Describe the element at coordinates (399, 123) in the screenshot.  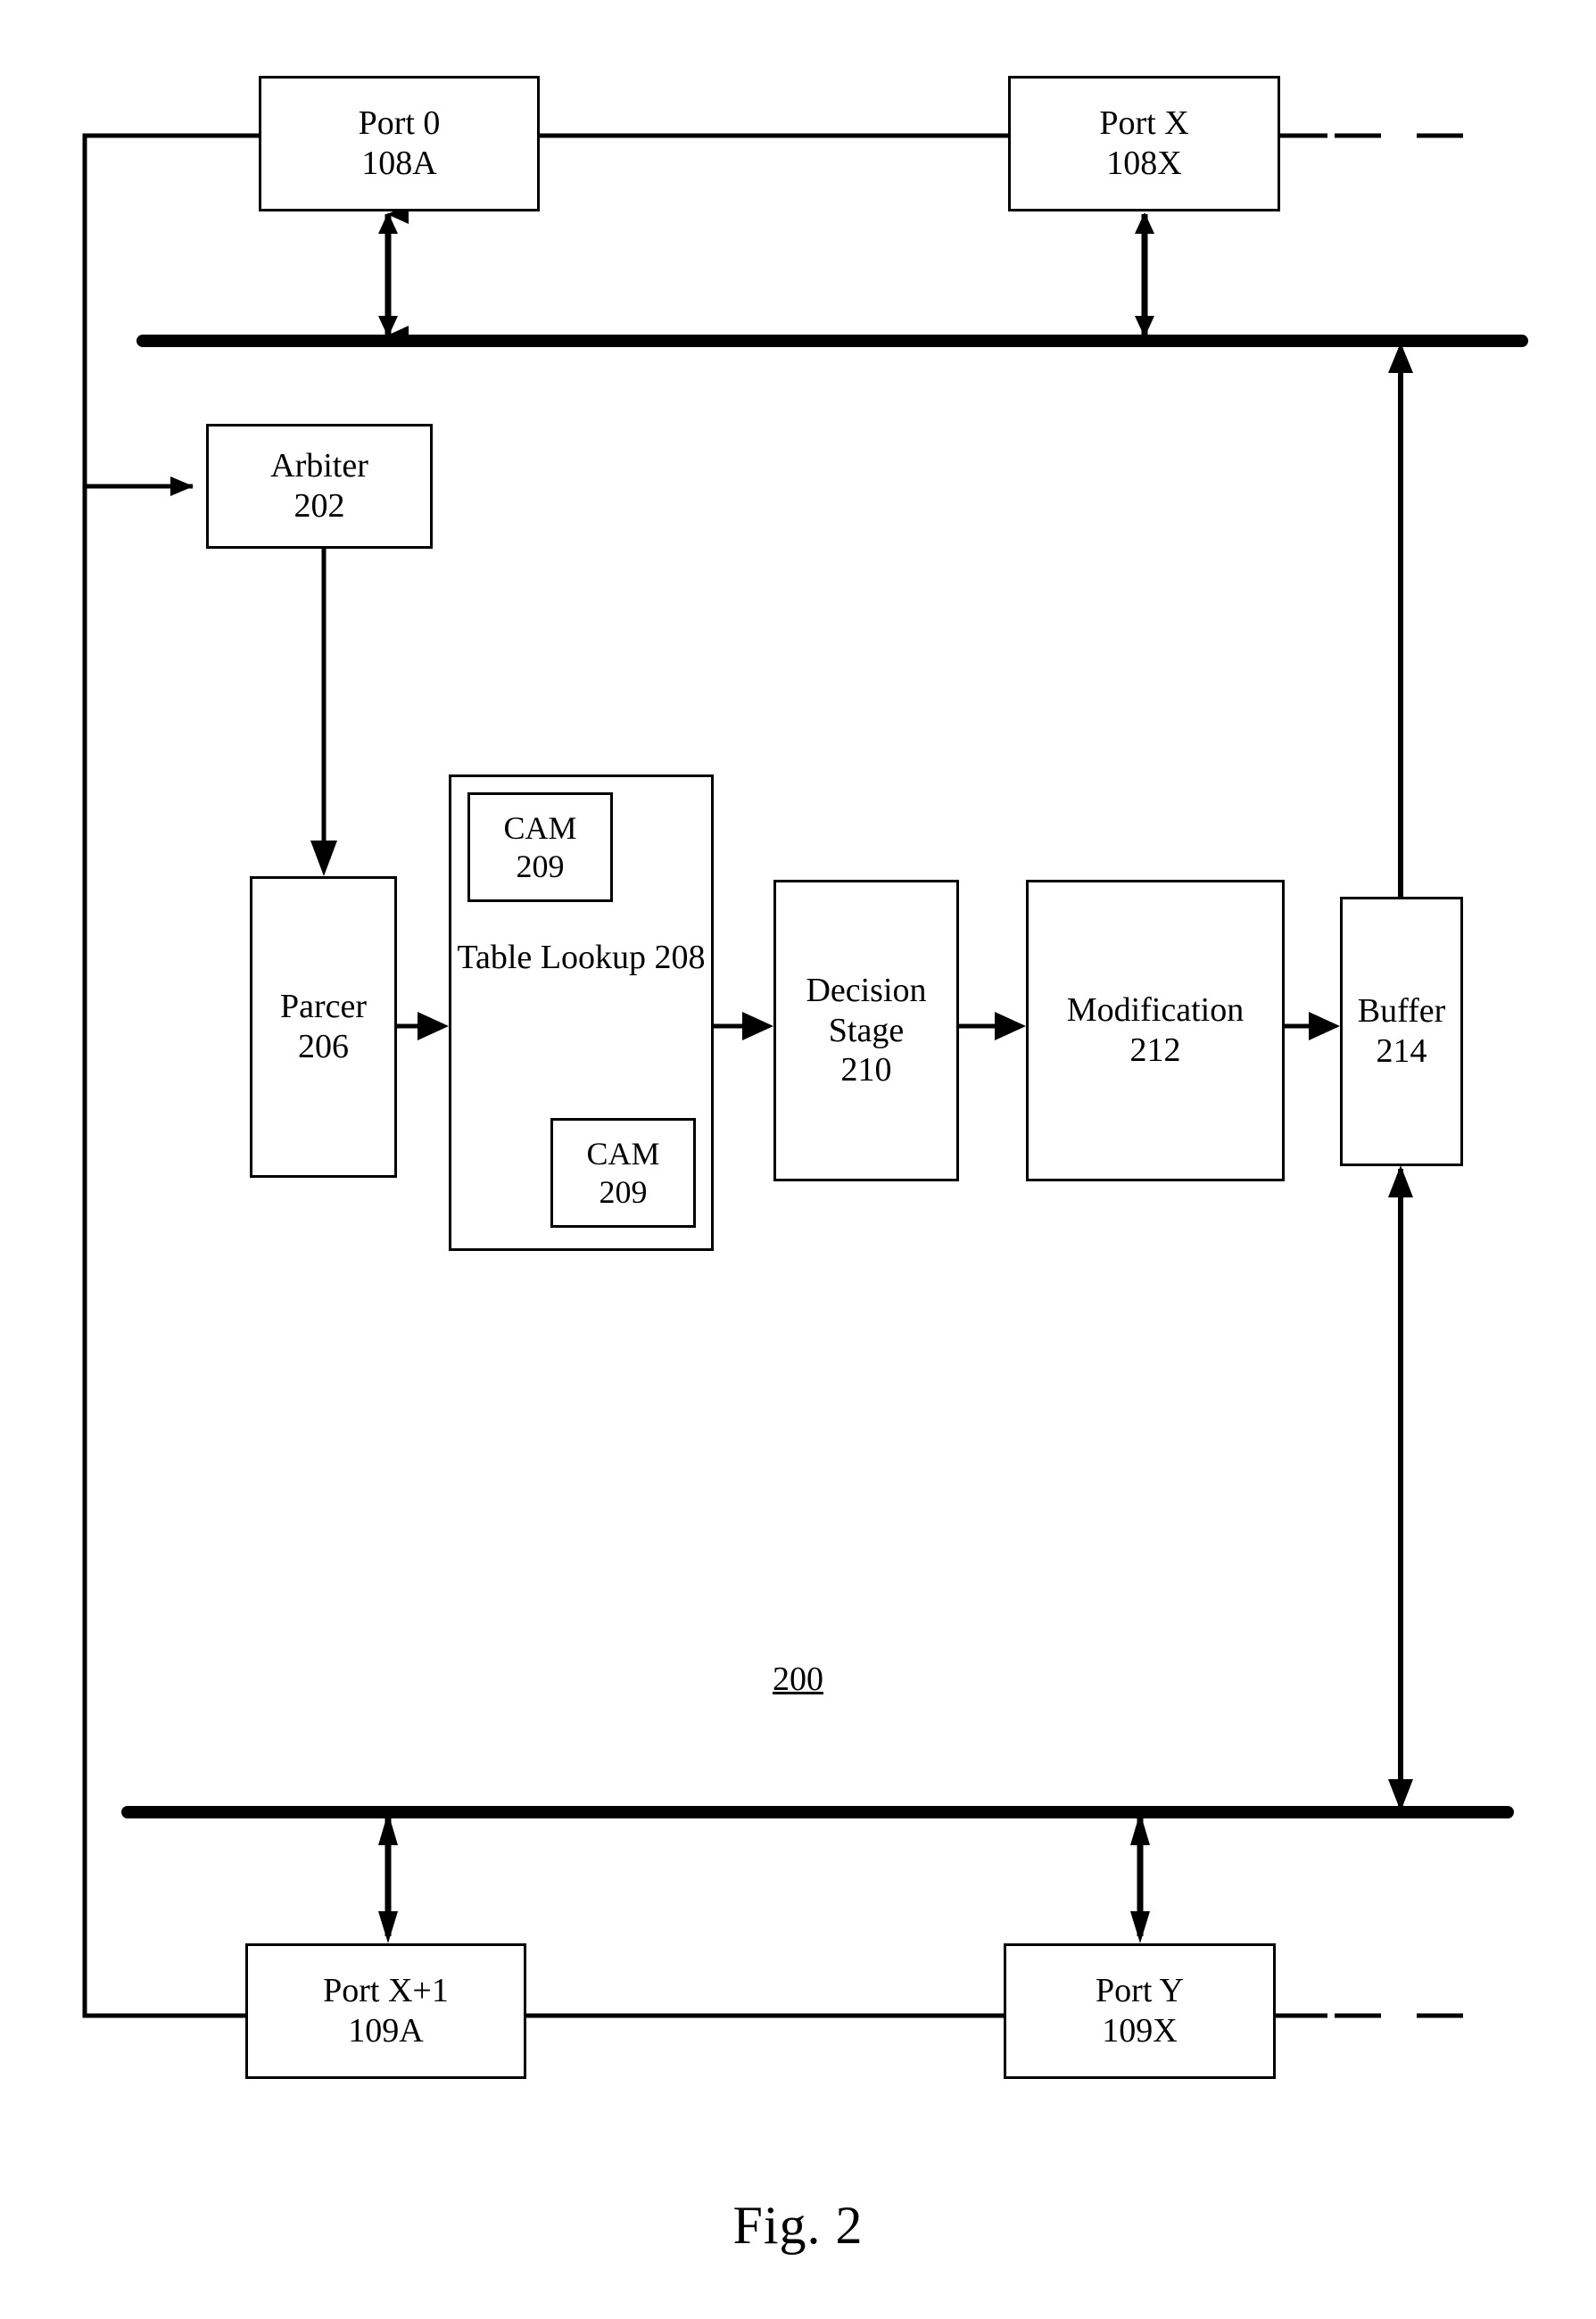
I see `block-port-0-title: Port 0` at that location.